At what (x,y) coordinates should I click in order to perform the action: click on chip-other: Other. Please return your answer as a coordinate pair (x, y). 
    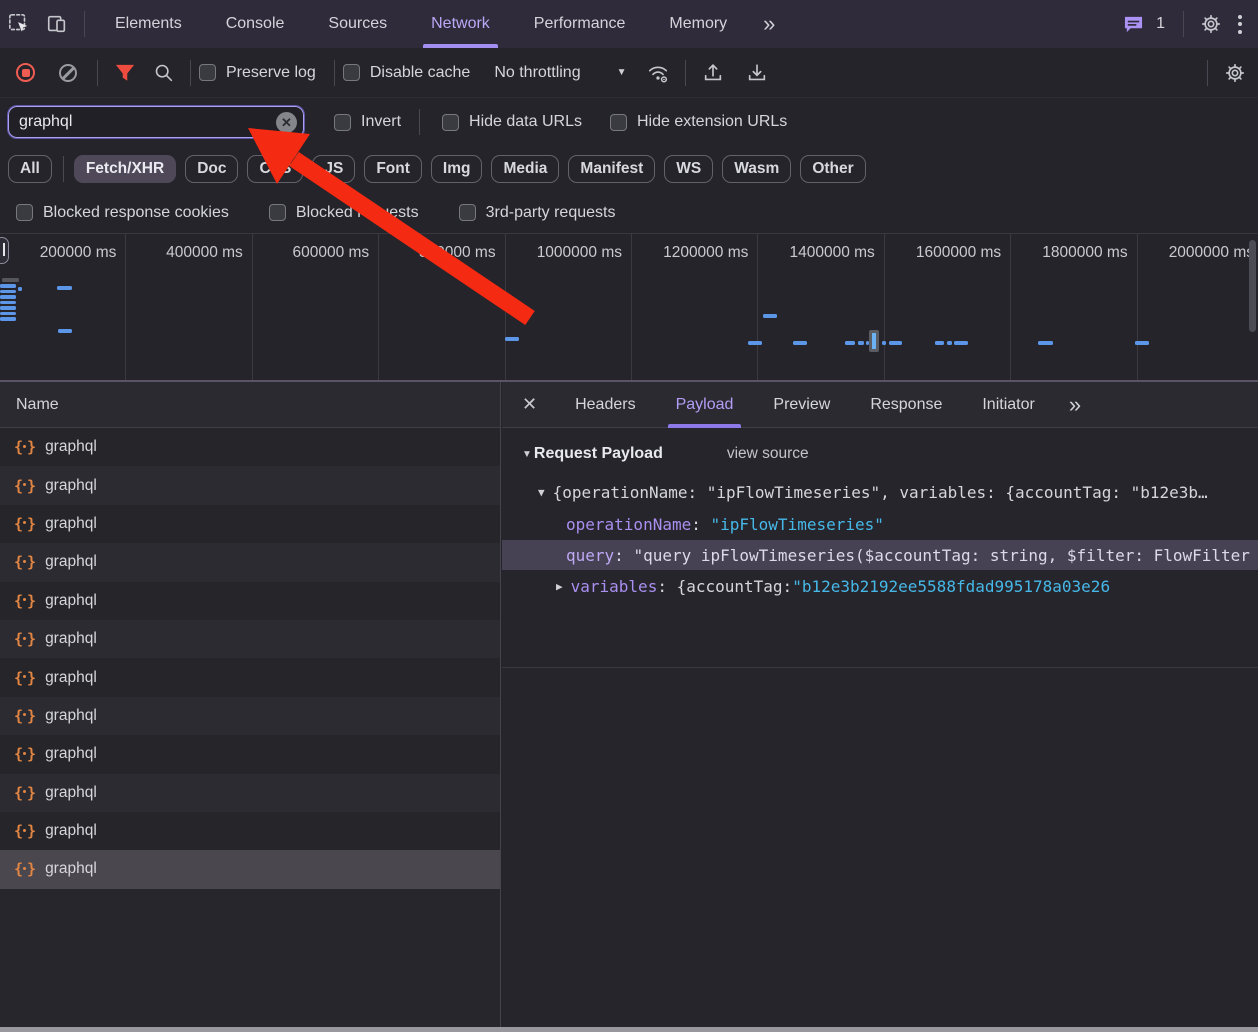
    Looking at the image, I should click on (833, 169).